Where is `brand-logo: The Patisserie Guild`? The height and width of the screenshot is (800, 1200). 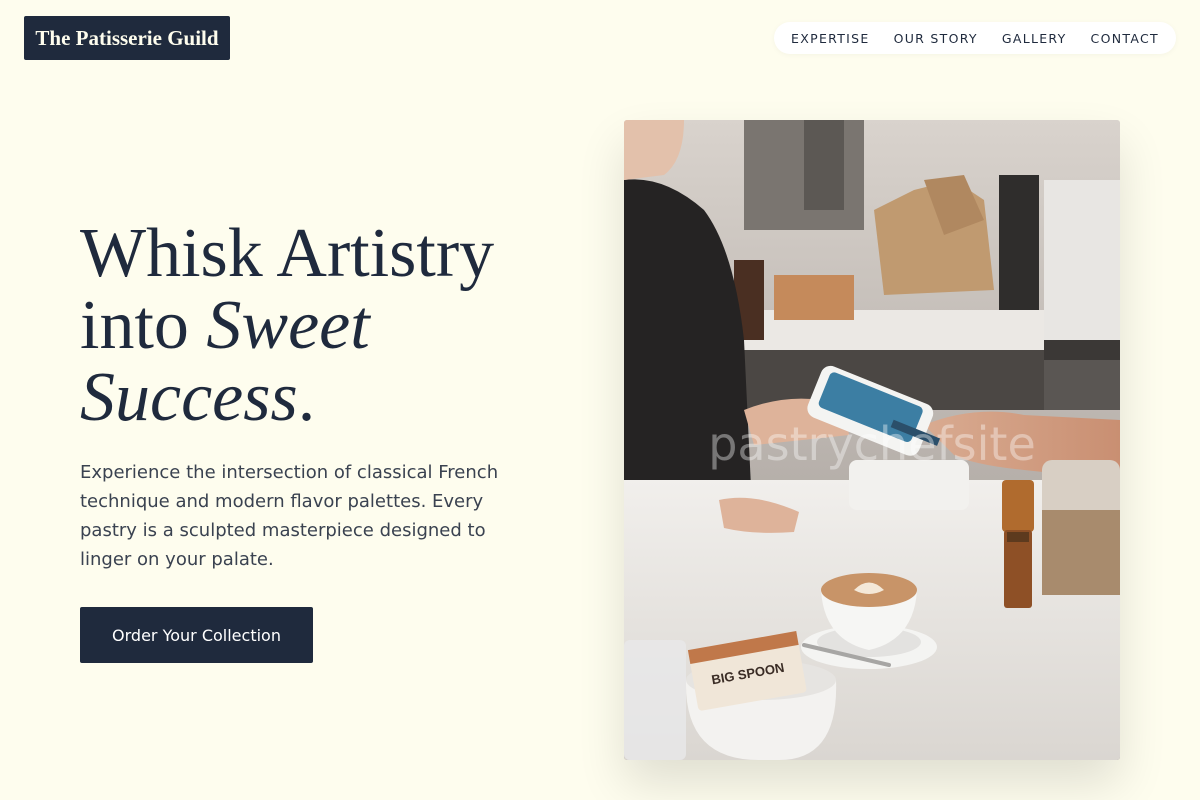
brand-logo: The Patisserie Guild is located at coordinates (127, 38).